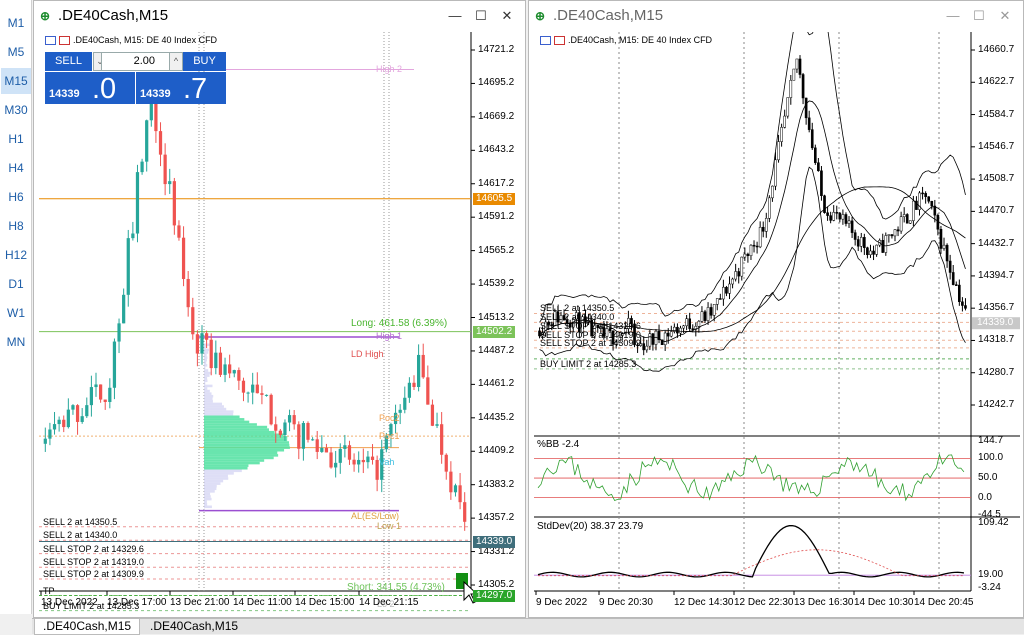 The height and width of the screenshot is (635, 1024). I want to click on price-tag: 14502.2, so click(494, 332).